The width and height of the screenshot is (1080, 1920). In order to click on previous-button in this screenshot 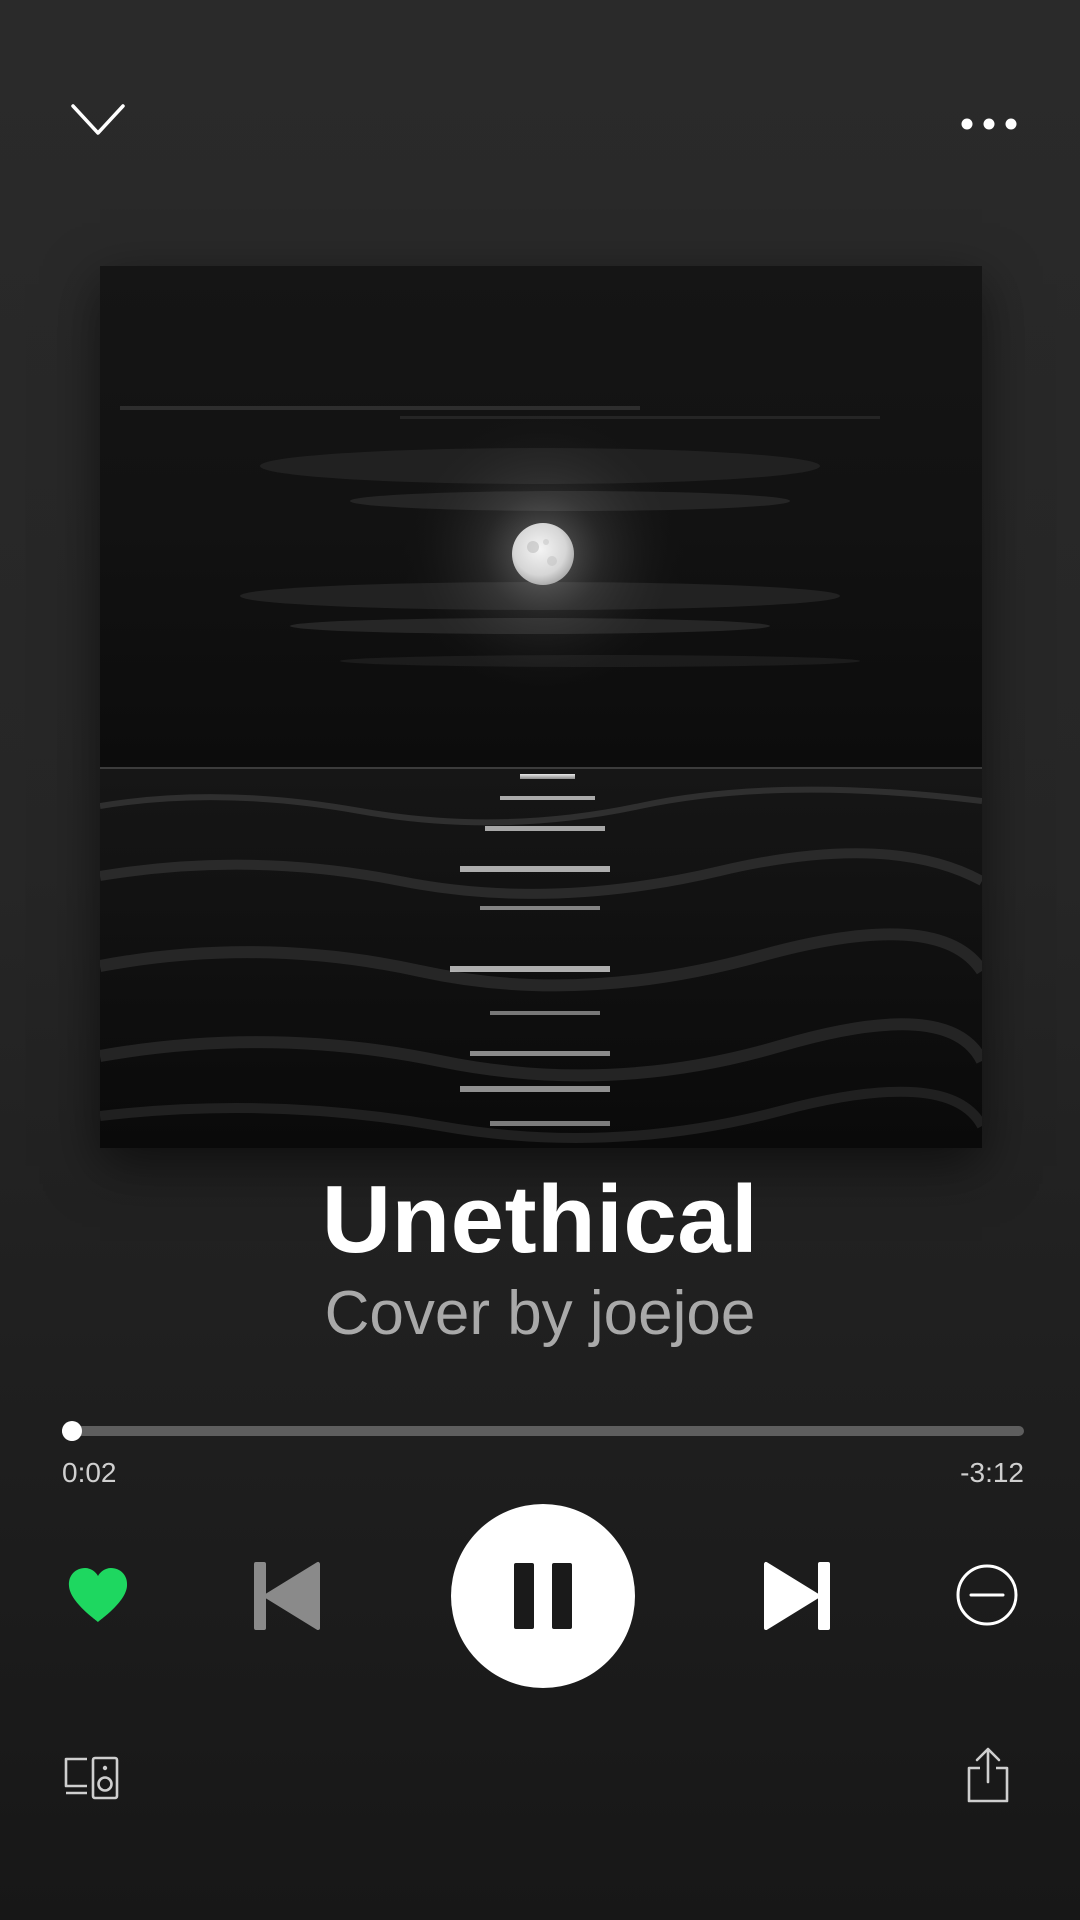, I will do `click(287, 1596)`.